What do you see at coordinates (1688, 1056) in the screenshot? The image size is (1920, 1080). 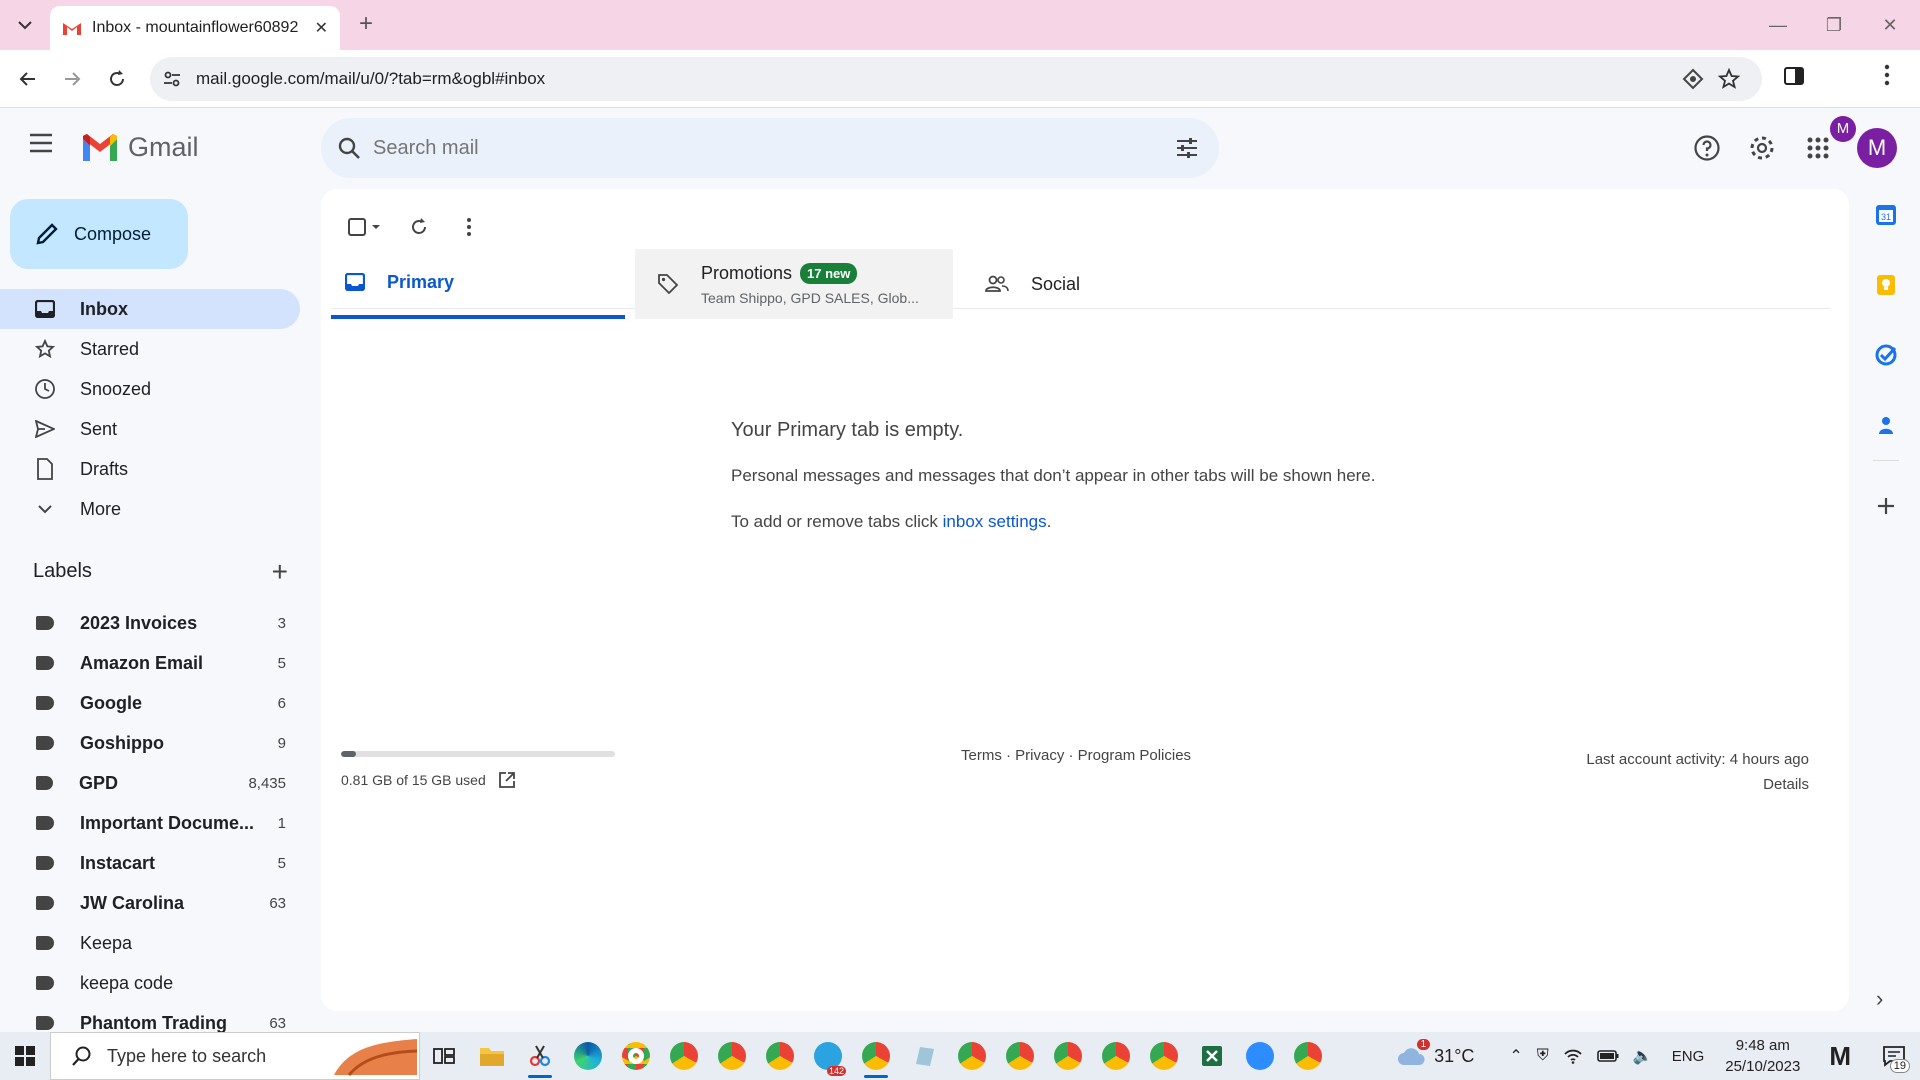 I see `language-indicator: ENG` at bounding box center [1688, 1056].